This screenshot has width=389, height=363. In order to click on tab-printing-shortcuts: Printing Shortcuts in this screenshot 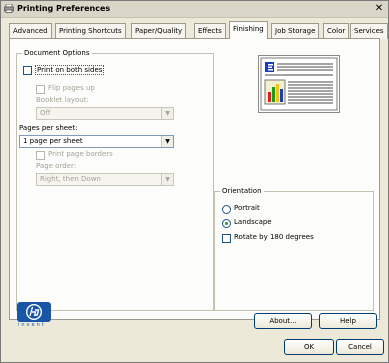, I will do `click(90, 31)`.